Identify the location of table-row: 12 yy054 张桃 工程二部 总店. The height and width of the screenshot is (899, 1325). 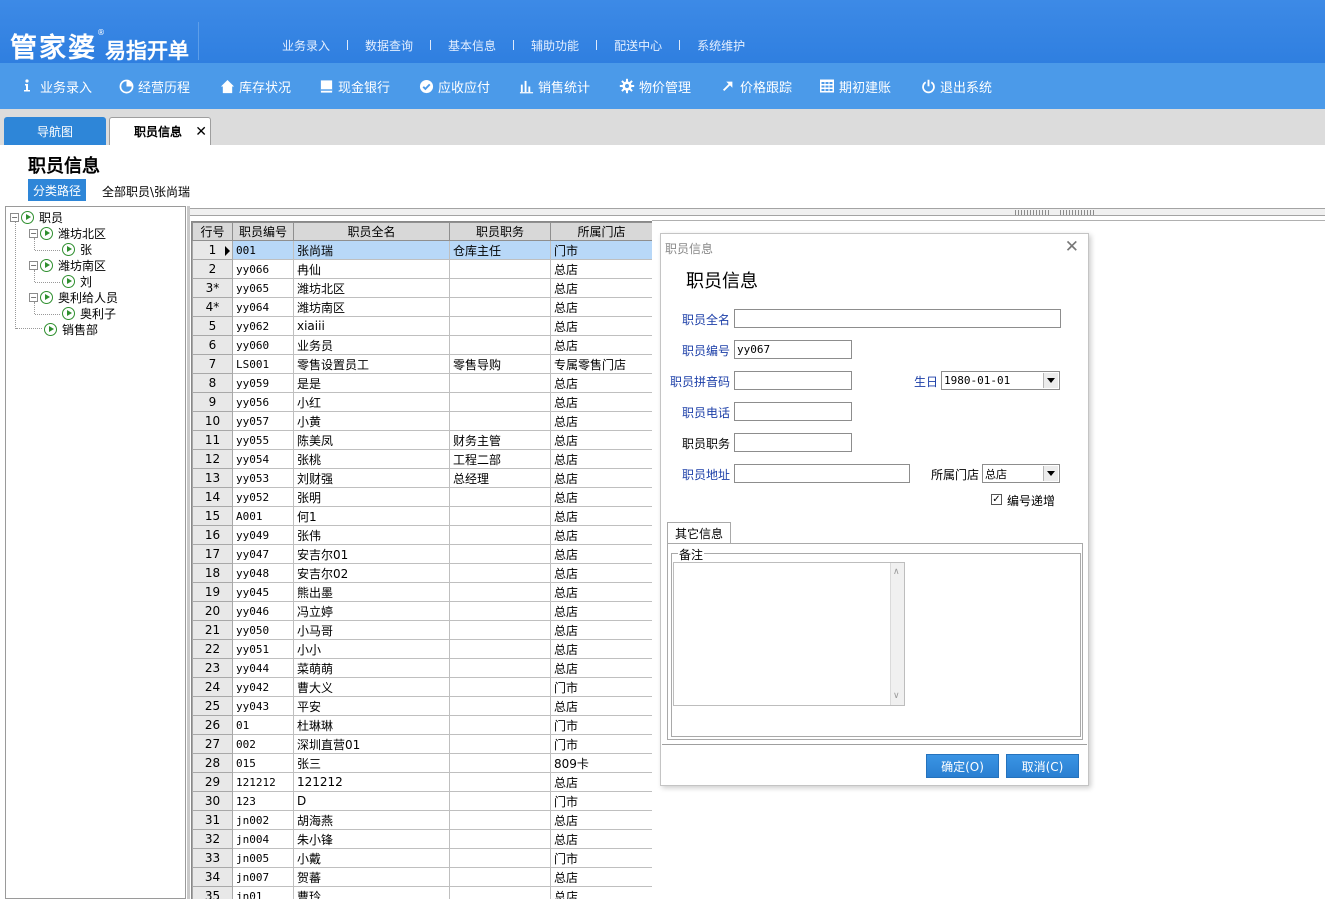
(422, 459).